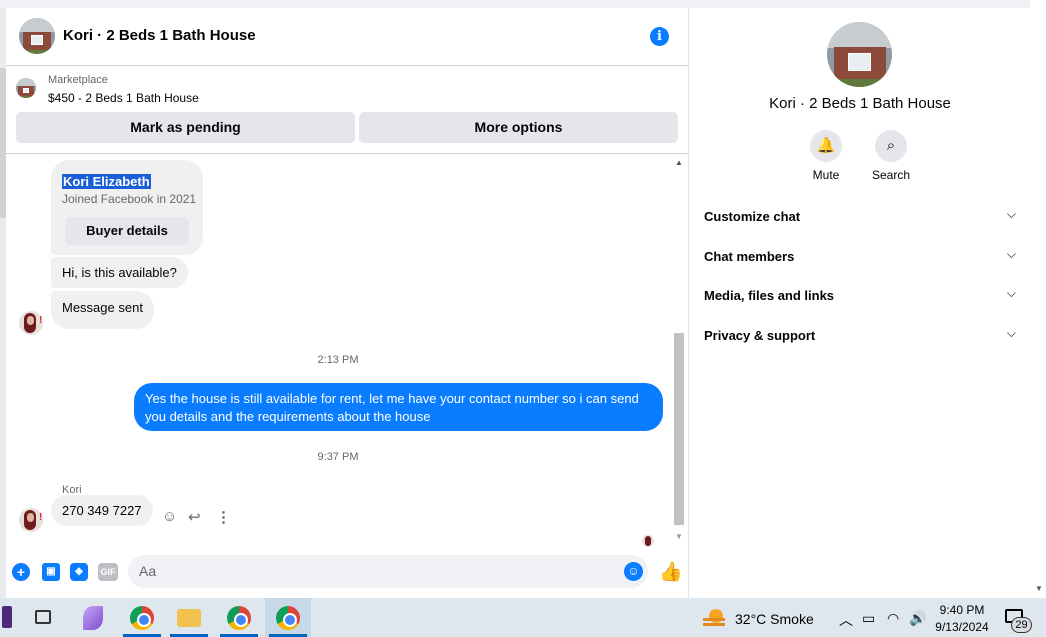  I want to click on seen-avatar, so click(648, 541).